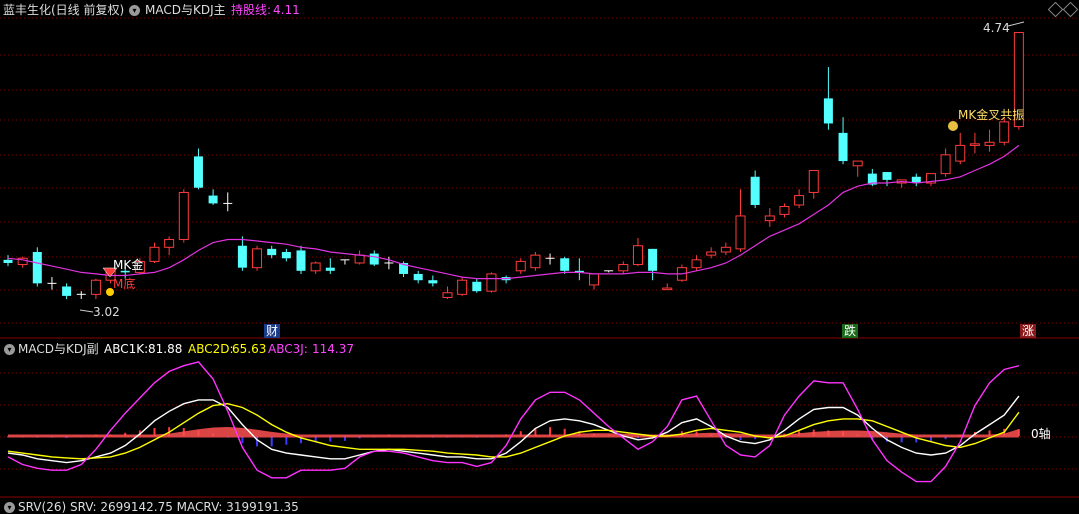 Image resolution: width=1079 pixels, height=514 pixels. I want to click on indicator-menu-icon: ▾, so click(134, 10).